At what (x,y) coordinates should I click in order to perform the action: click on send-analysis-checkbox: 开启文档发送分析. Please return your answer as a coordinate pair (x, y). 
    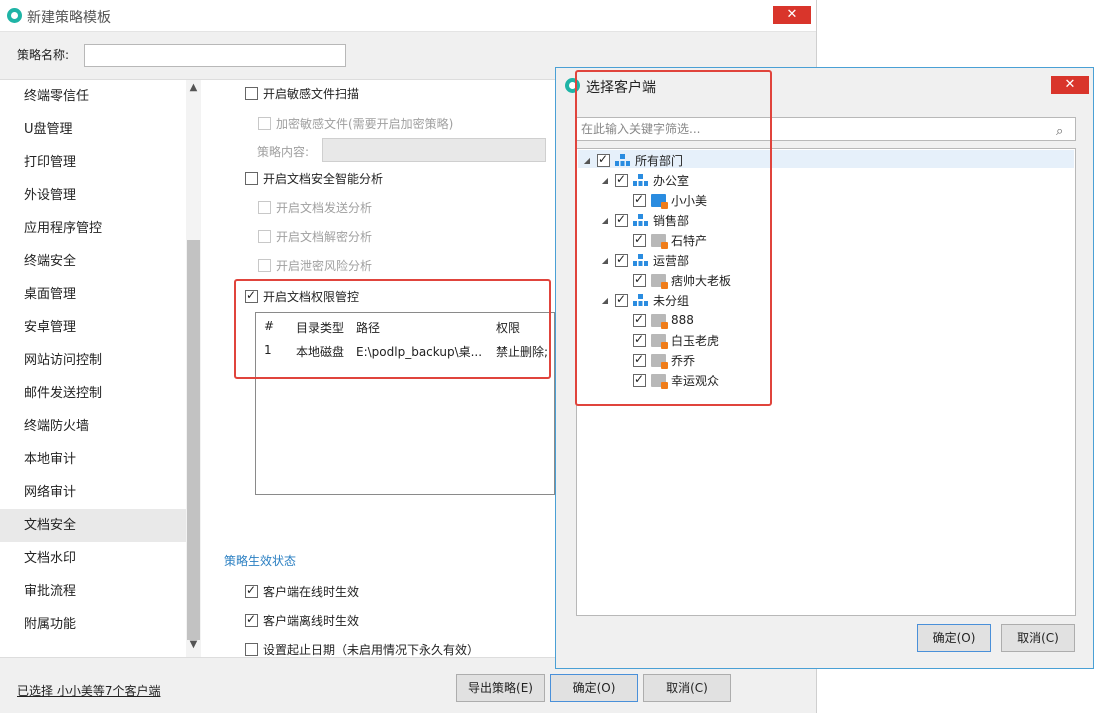
    Looking at the image, I should click on (315, 207).